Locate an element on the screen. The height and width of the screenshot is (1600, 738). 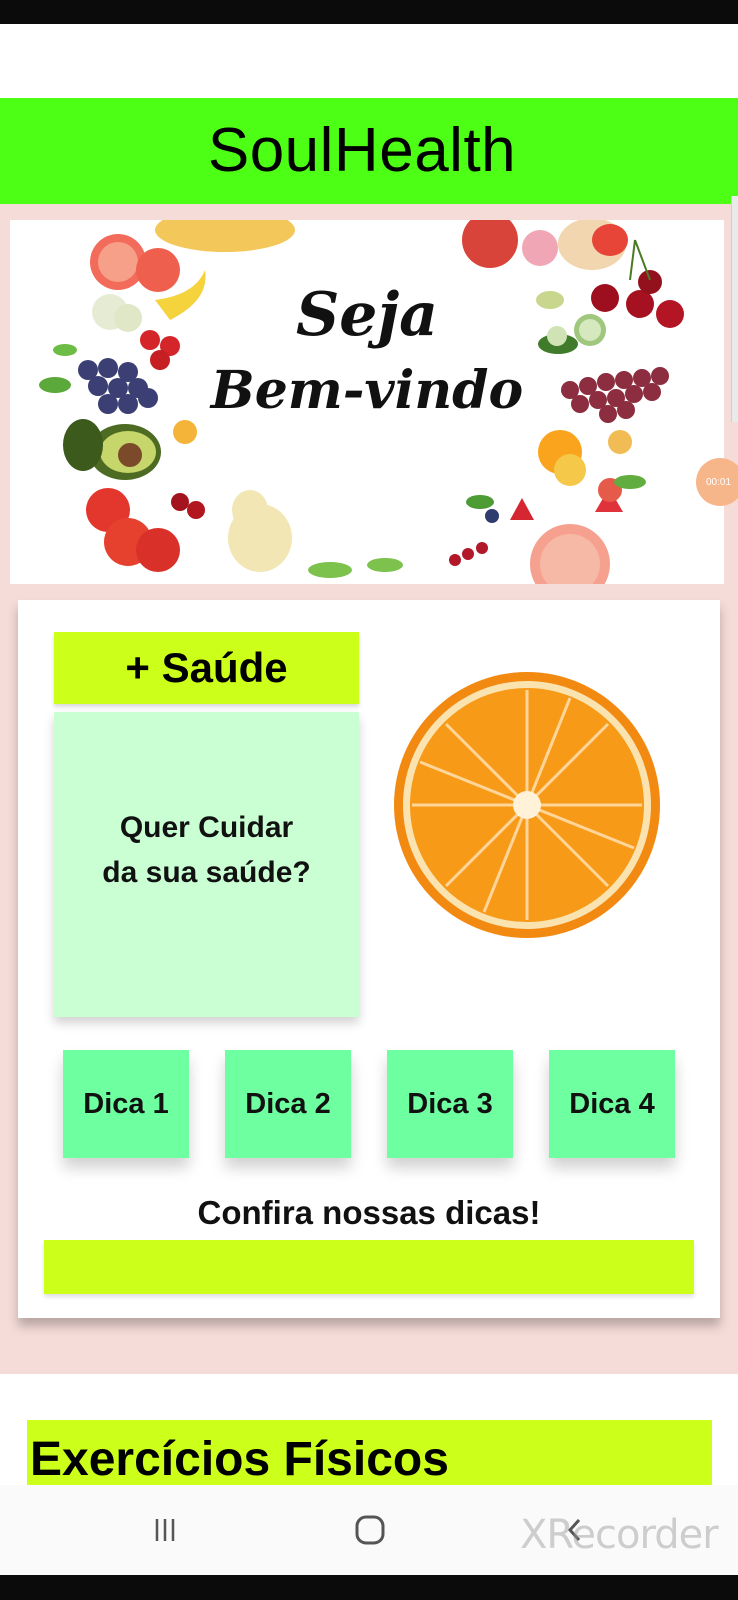
confira-text: Confira nossas dicas! is located at coordinates (369, 1212).